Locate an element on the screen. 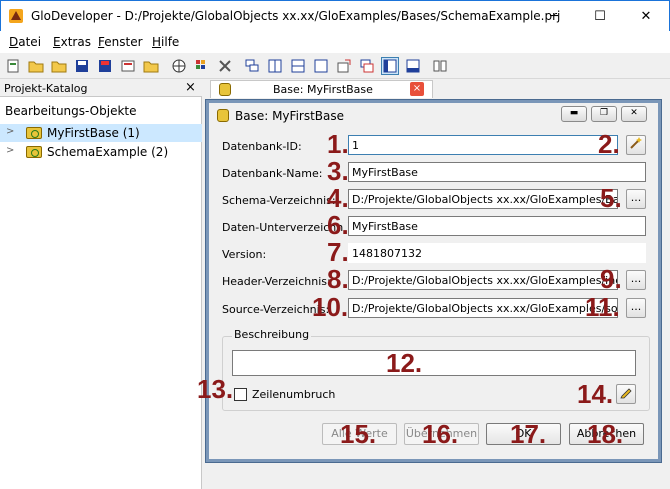 The width and height of the screenshot is (670, 489). dialog-restore-button: ❐ is located at coordinates (604, 114).